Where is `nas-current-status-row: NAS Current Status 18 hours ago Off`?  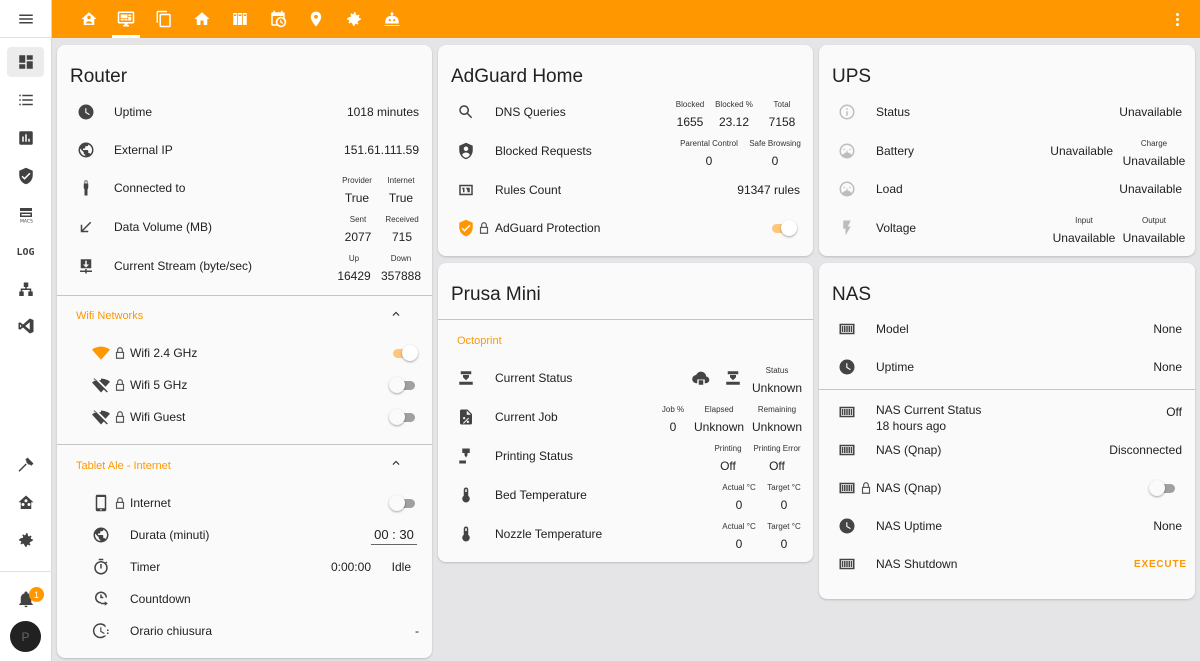
nas-current-status-row: NAS Current Status 18 hours ago Off is located at coordinates (1007, 413).